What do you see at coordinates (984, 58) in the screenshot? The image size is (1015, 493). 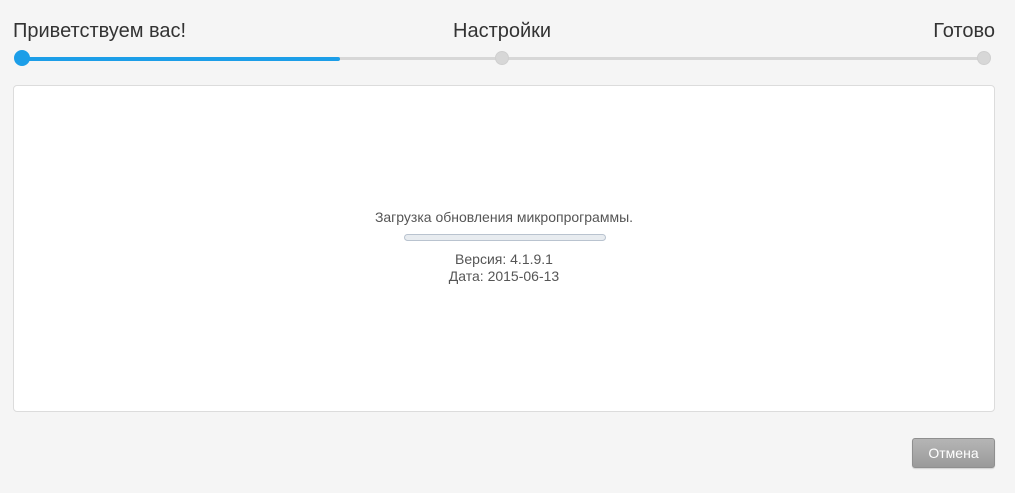 I see `step-done-dot` at bounding box center [984, 58].